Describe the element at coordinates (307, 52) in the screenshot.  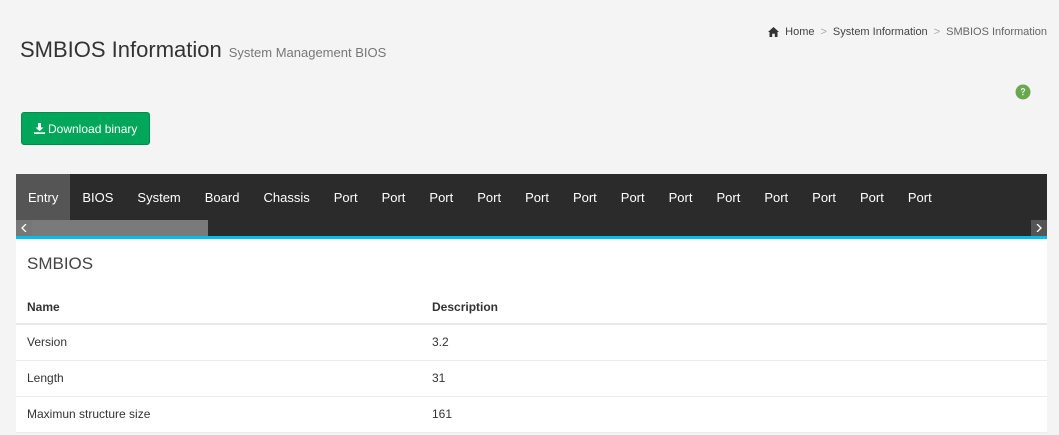
I see `page-subtitle: System Management BIOS` at that location.